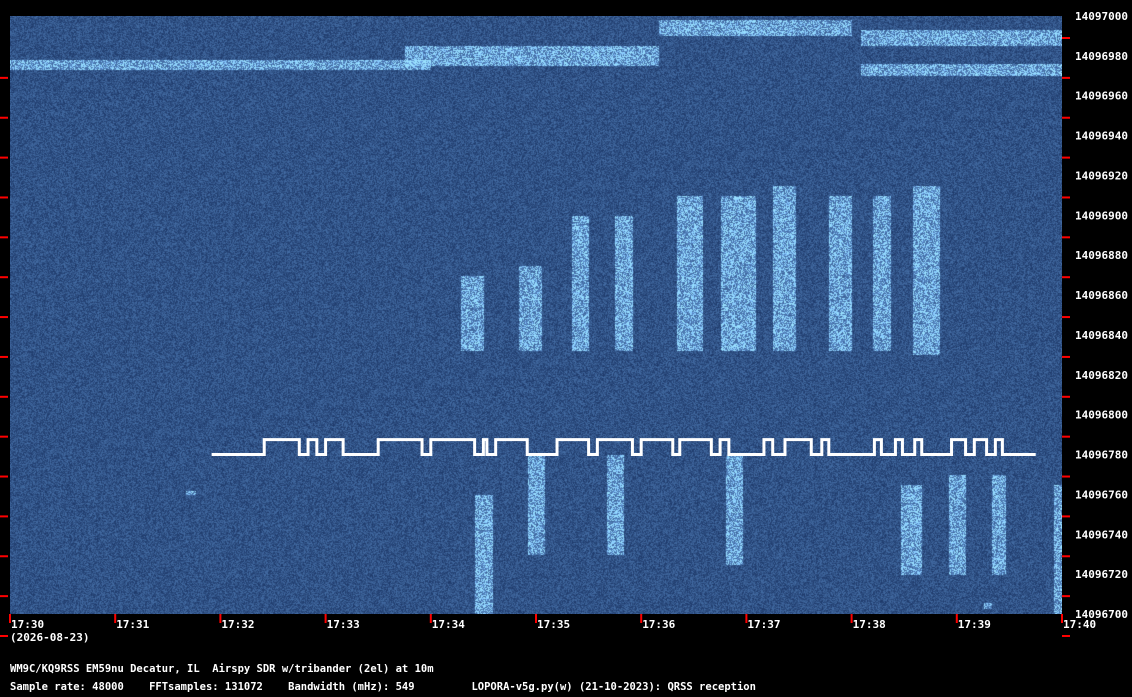 Image resolution: width=1132 pixels, height=697 pixels. I want to click on y-tick-label: 14096720, so click(1101, 574).